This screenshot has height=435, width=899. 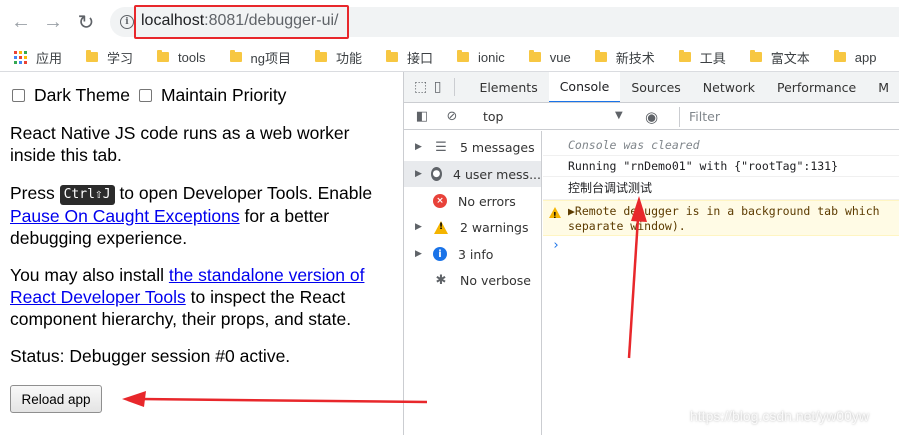 What do you see at coordinates (495, 280) in the screenshot?
I see `sidebar-item-label: No verbose` at bounding box center [495, 280].